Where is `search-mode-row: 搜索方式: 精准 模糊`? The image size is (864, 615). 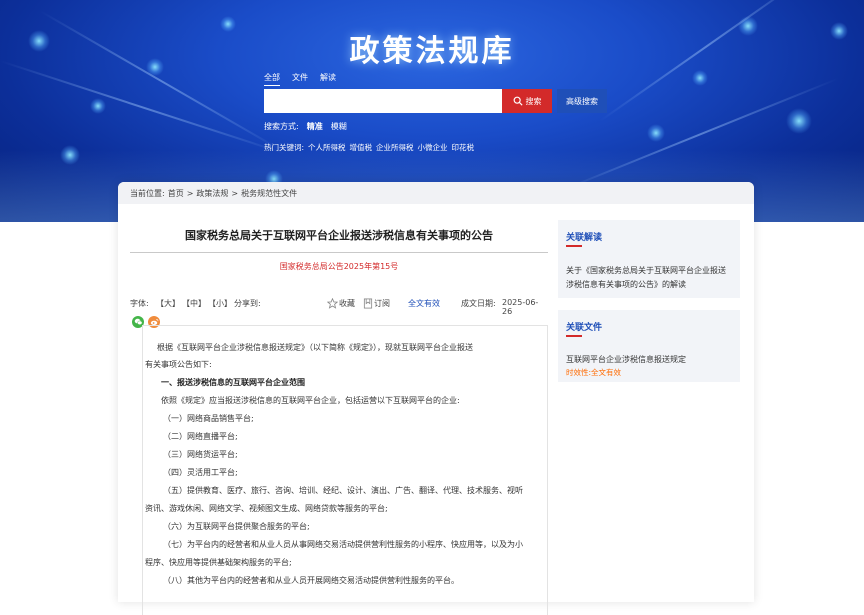
search-mode-row: 搜索方式: 精准 模糊 is located at coordinates (305, 126).